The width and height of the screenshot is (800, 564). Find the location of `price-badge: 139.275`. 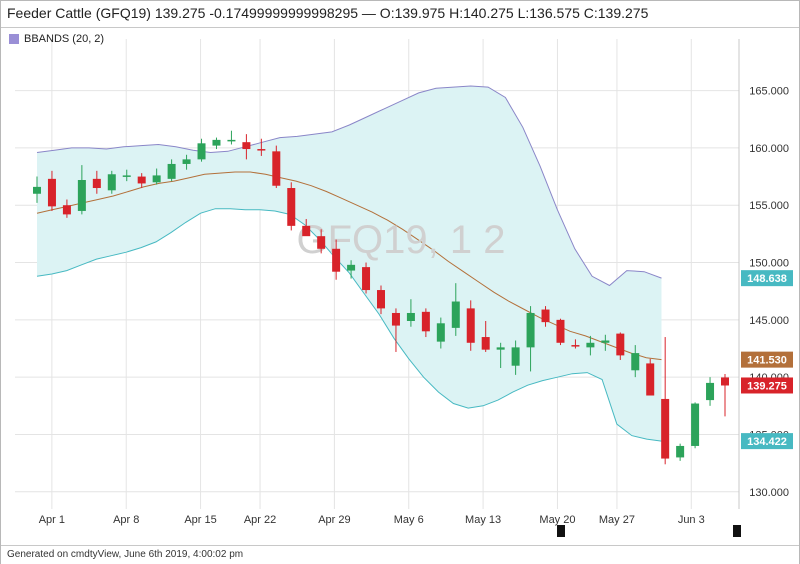

price-badge: 139.275 is located at coordinates (767, 385).